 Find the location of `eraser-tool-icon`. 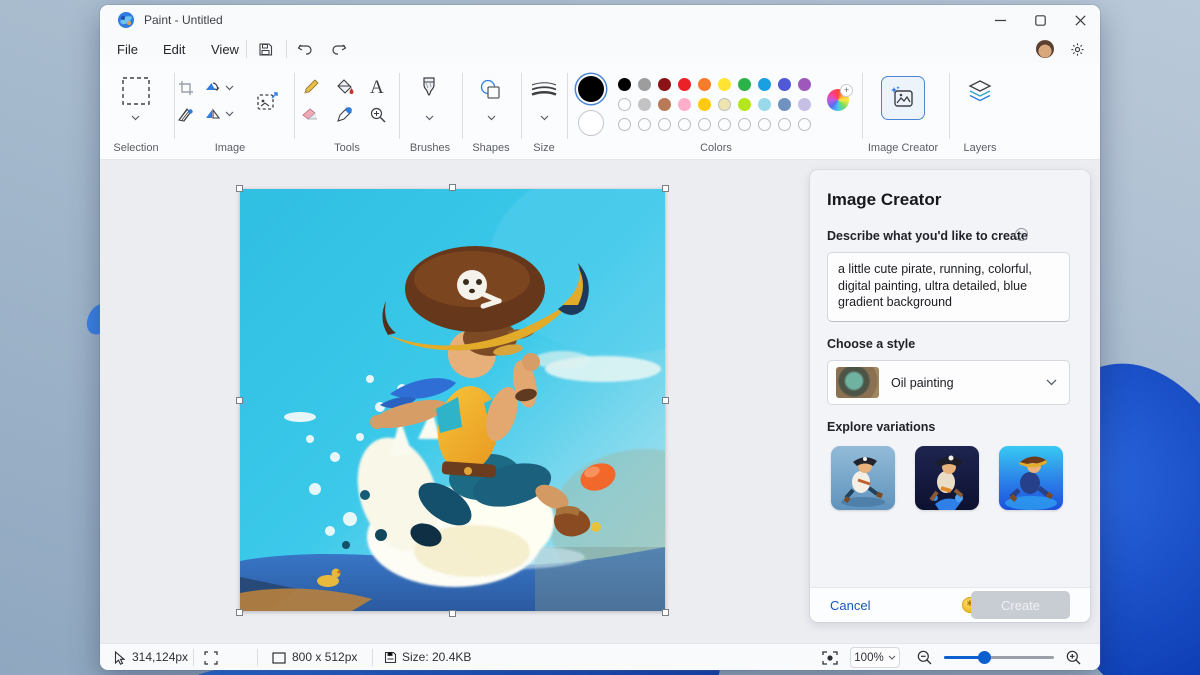

eraser-tool-icon is located at coordinates (311, 114).